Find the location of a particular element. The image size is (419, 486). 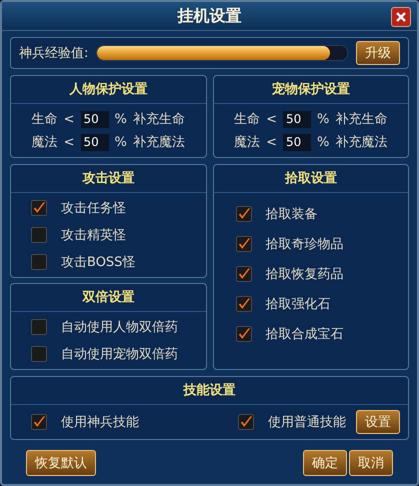

field-label: 神兵经验值: is located at coordinates (53, 53).